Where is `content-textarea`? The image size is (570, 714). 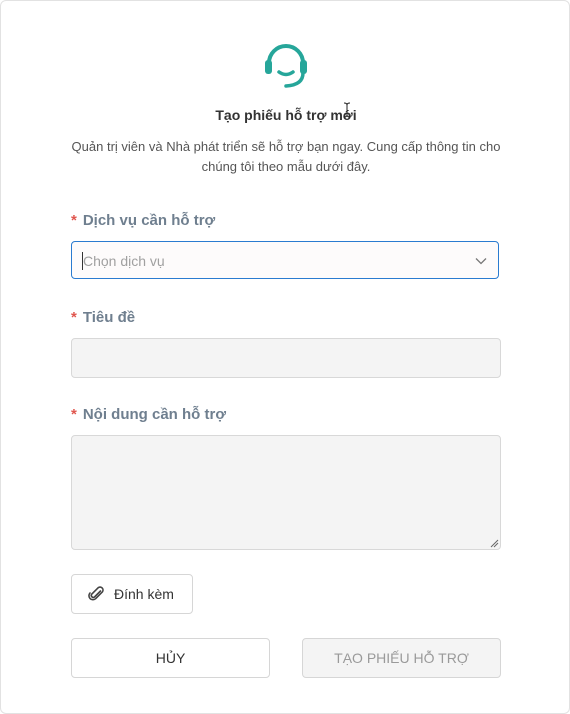 content-textarea is located at coordinates (286, 492).